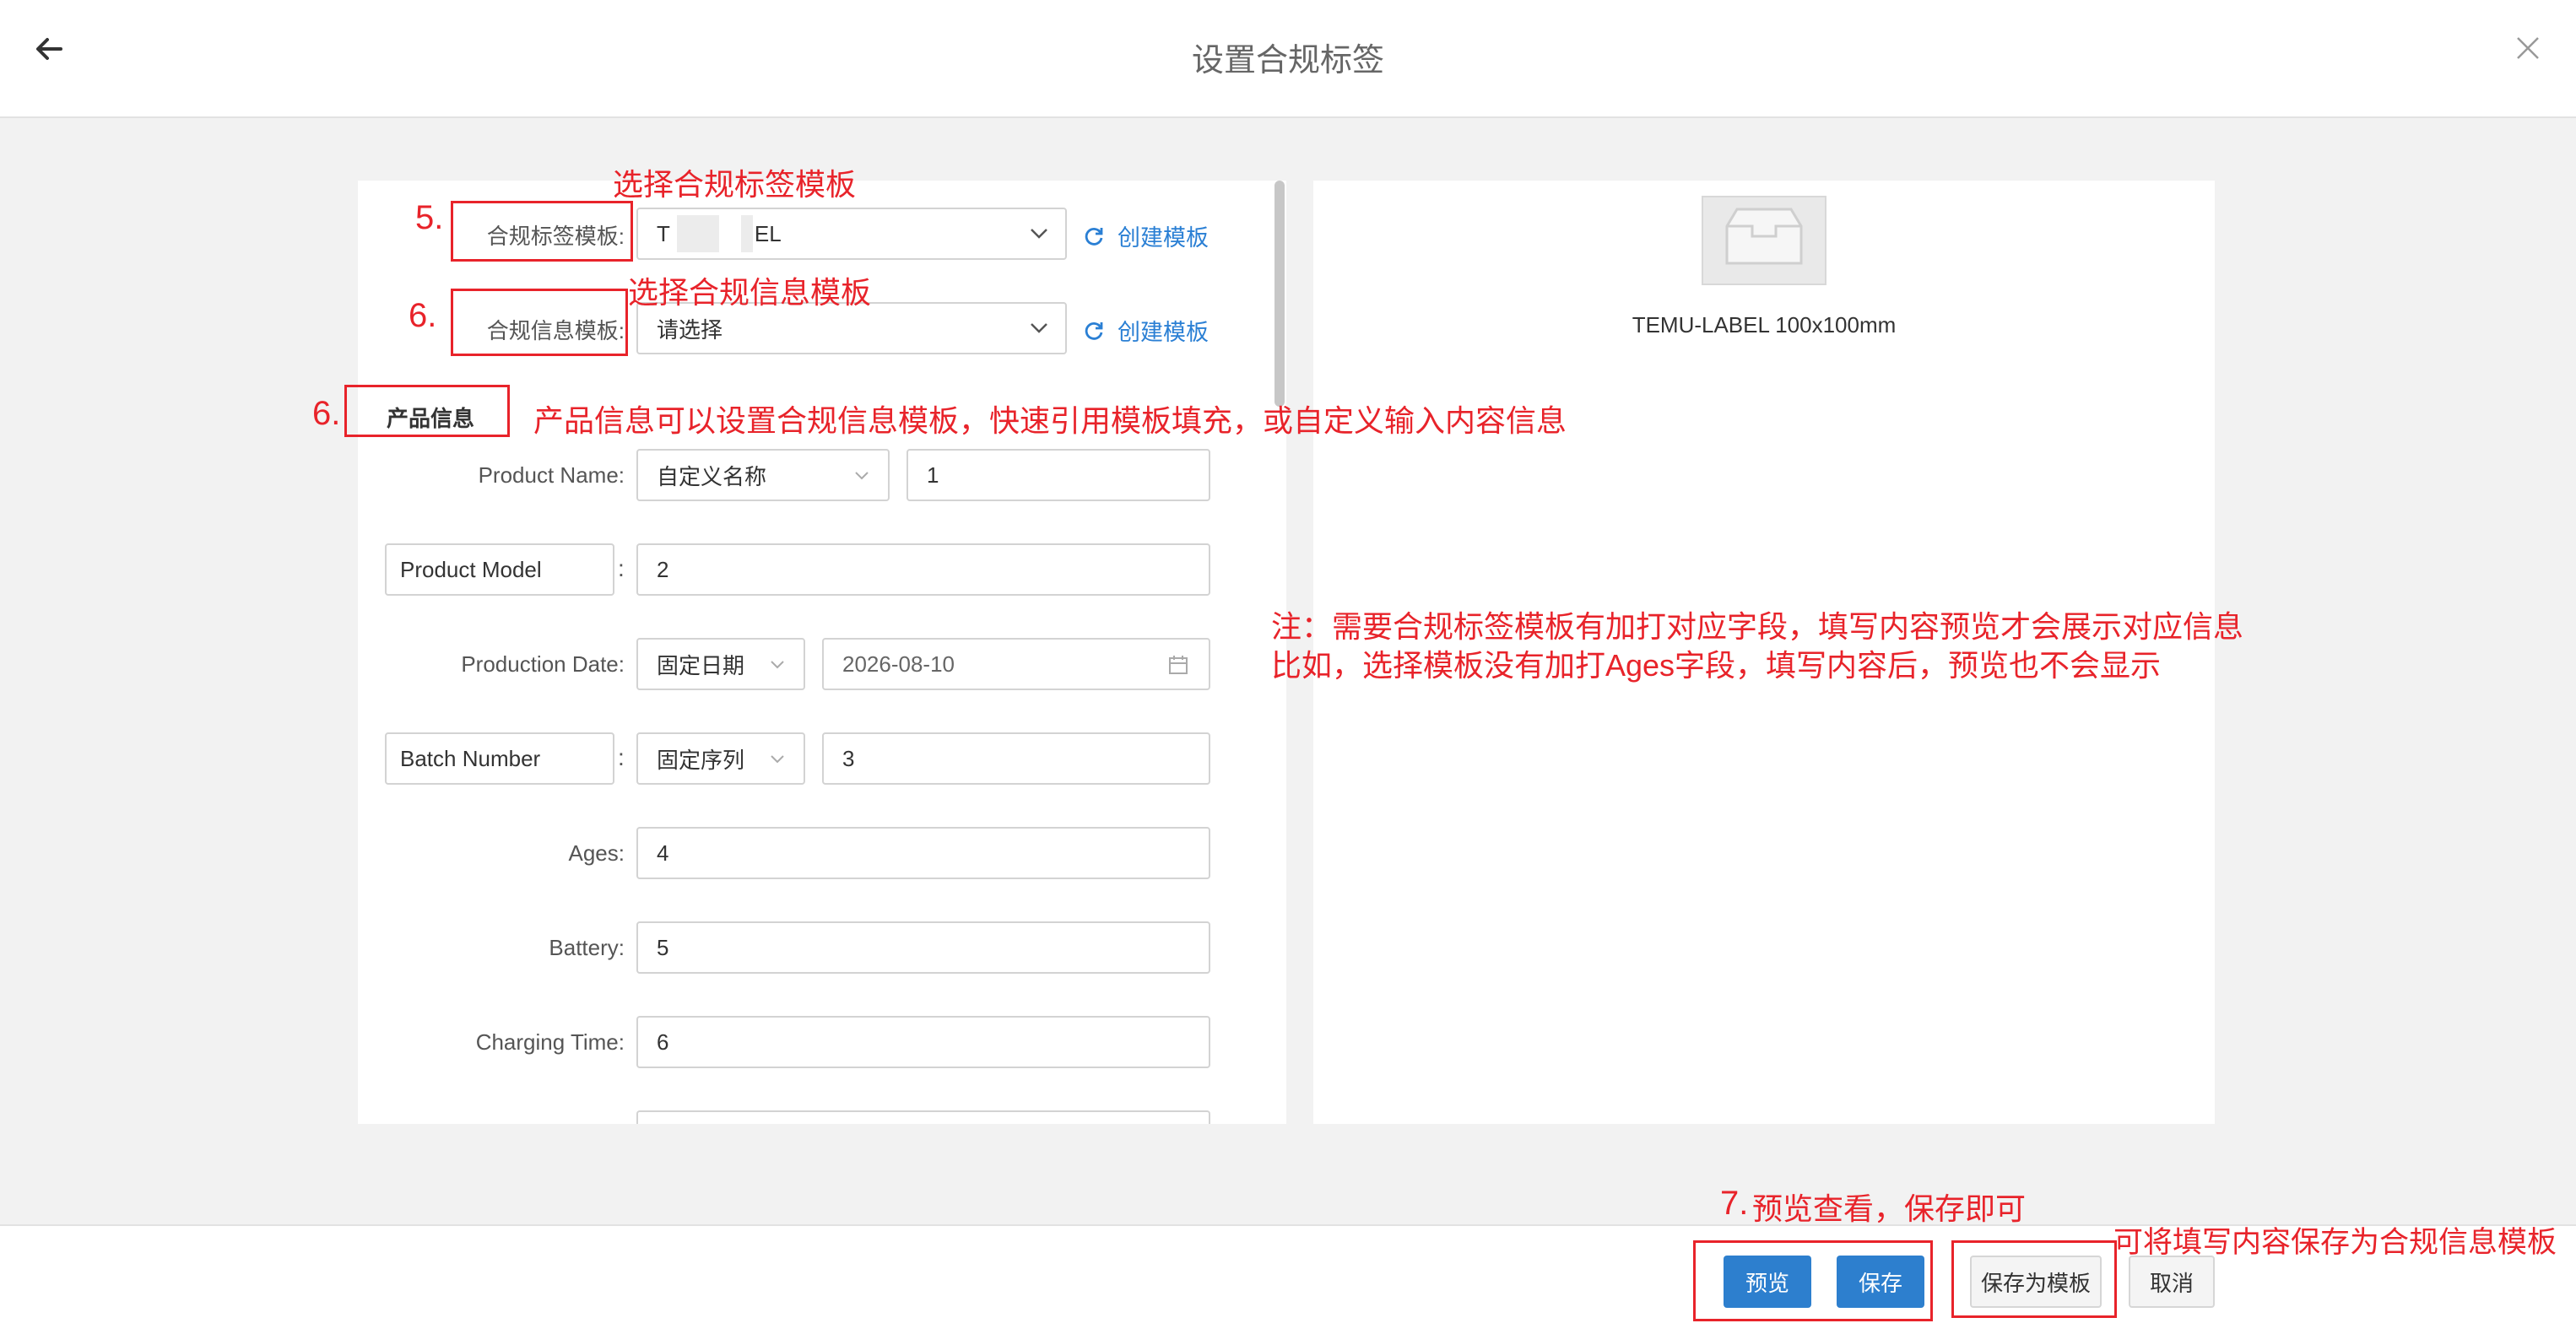 This screenshot has width=2576, height=1334. Describe the element at coordinates (663, 233) in the screenshot. I see `template-value-prefix: T` at that location.